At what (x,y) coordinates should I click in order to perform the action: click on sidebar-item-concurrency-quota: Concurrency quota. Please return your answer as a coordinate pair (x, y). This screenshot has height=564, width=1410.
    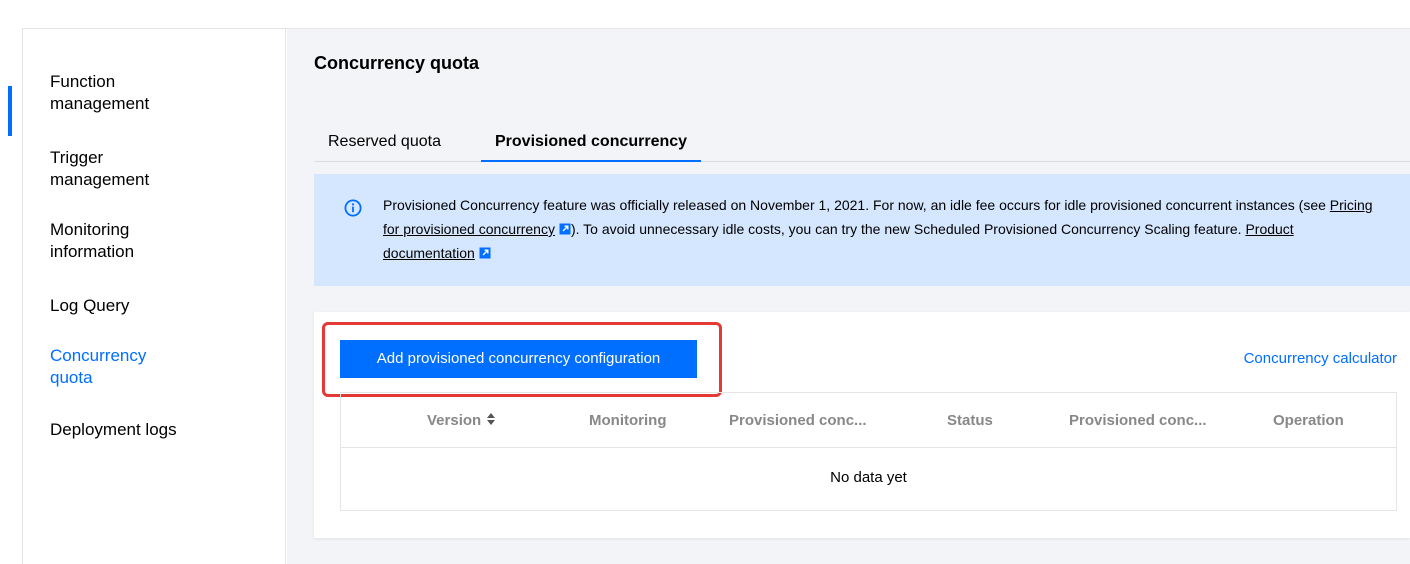
    Looking at the image, I should click on (120, 367).